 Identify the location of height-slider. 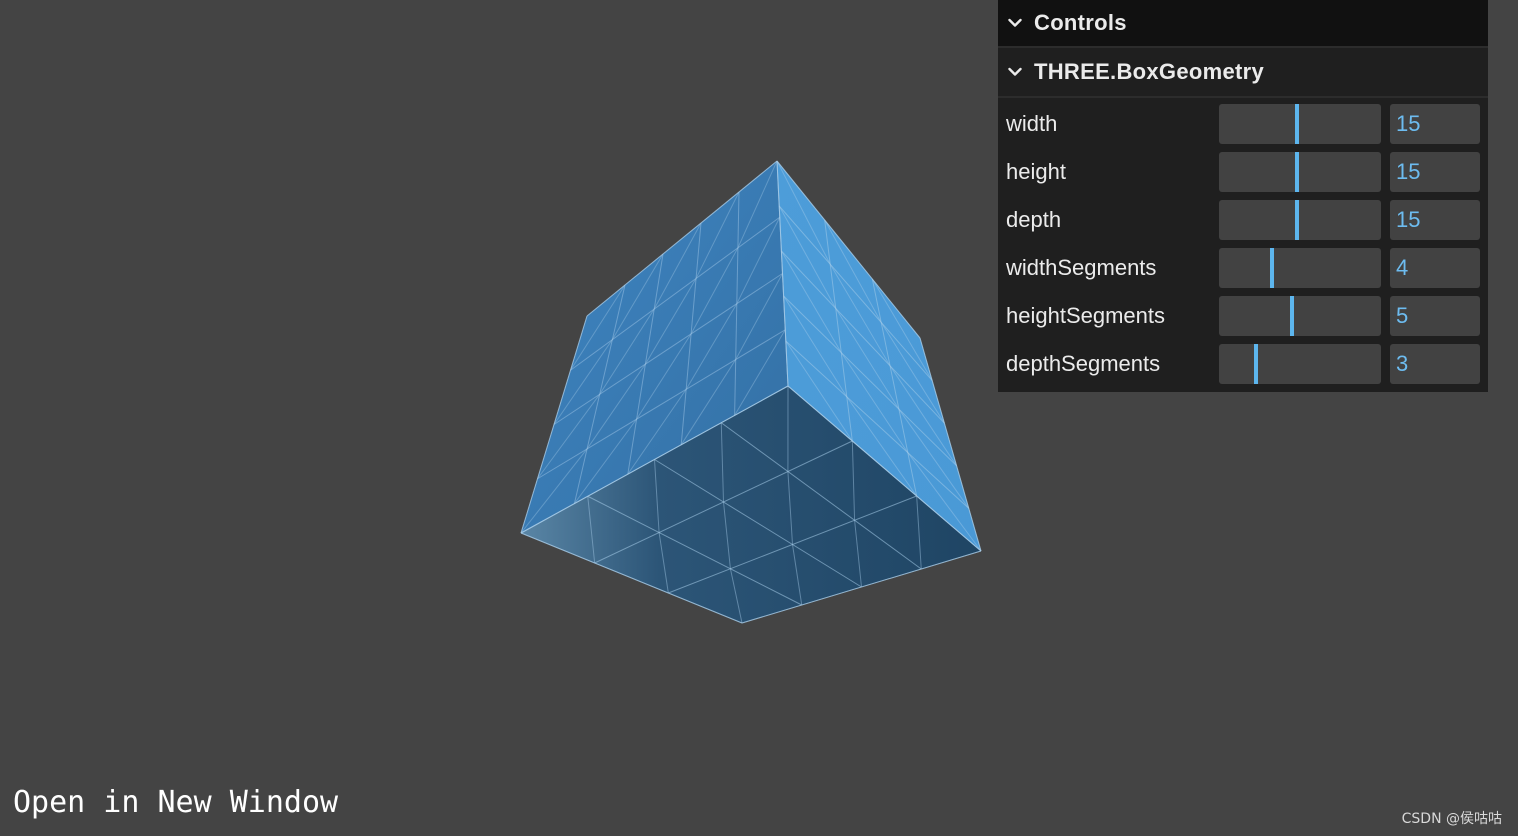
(1300, 172).